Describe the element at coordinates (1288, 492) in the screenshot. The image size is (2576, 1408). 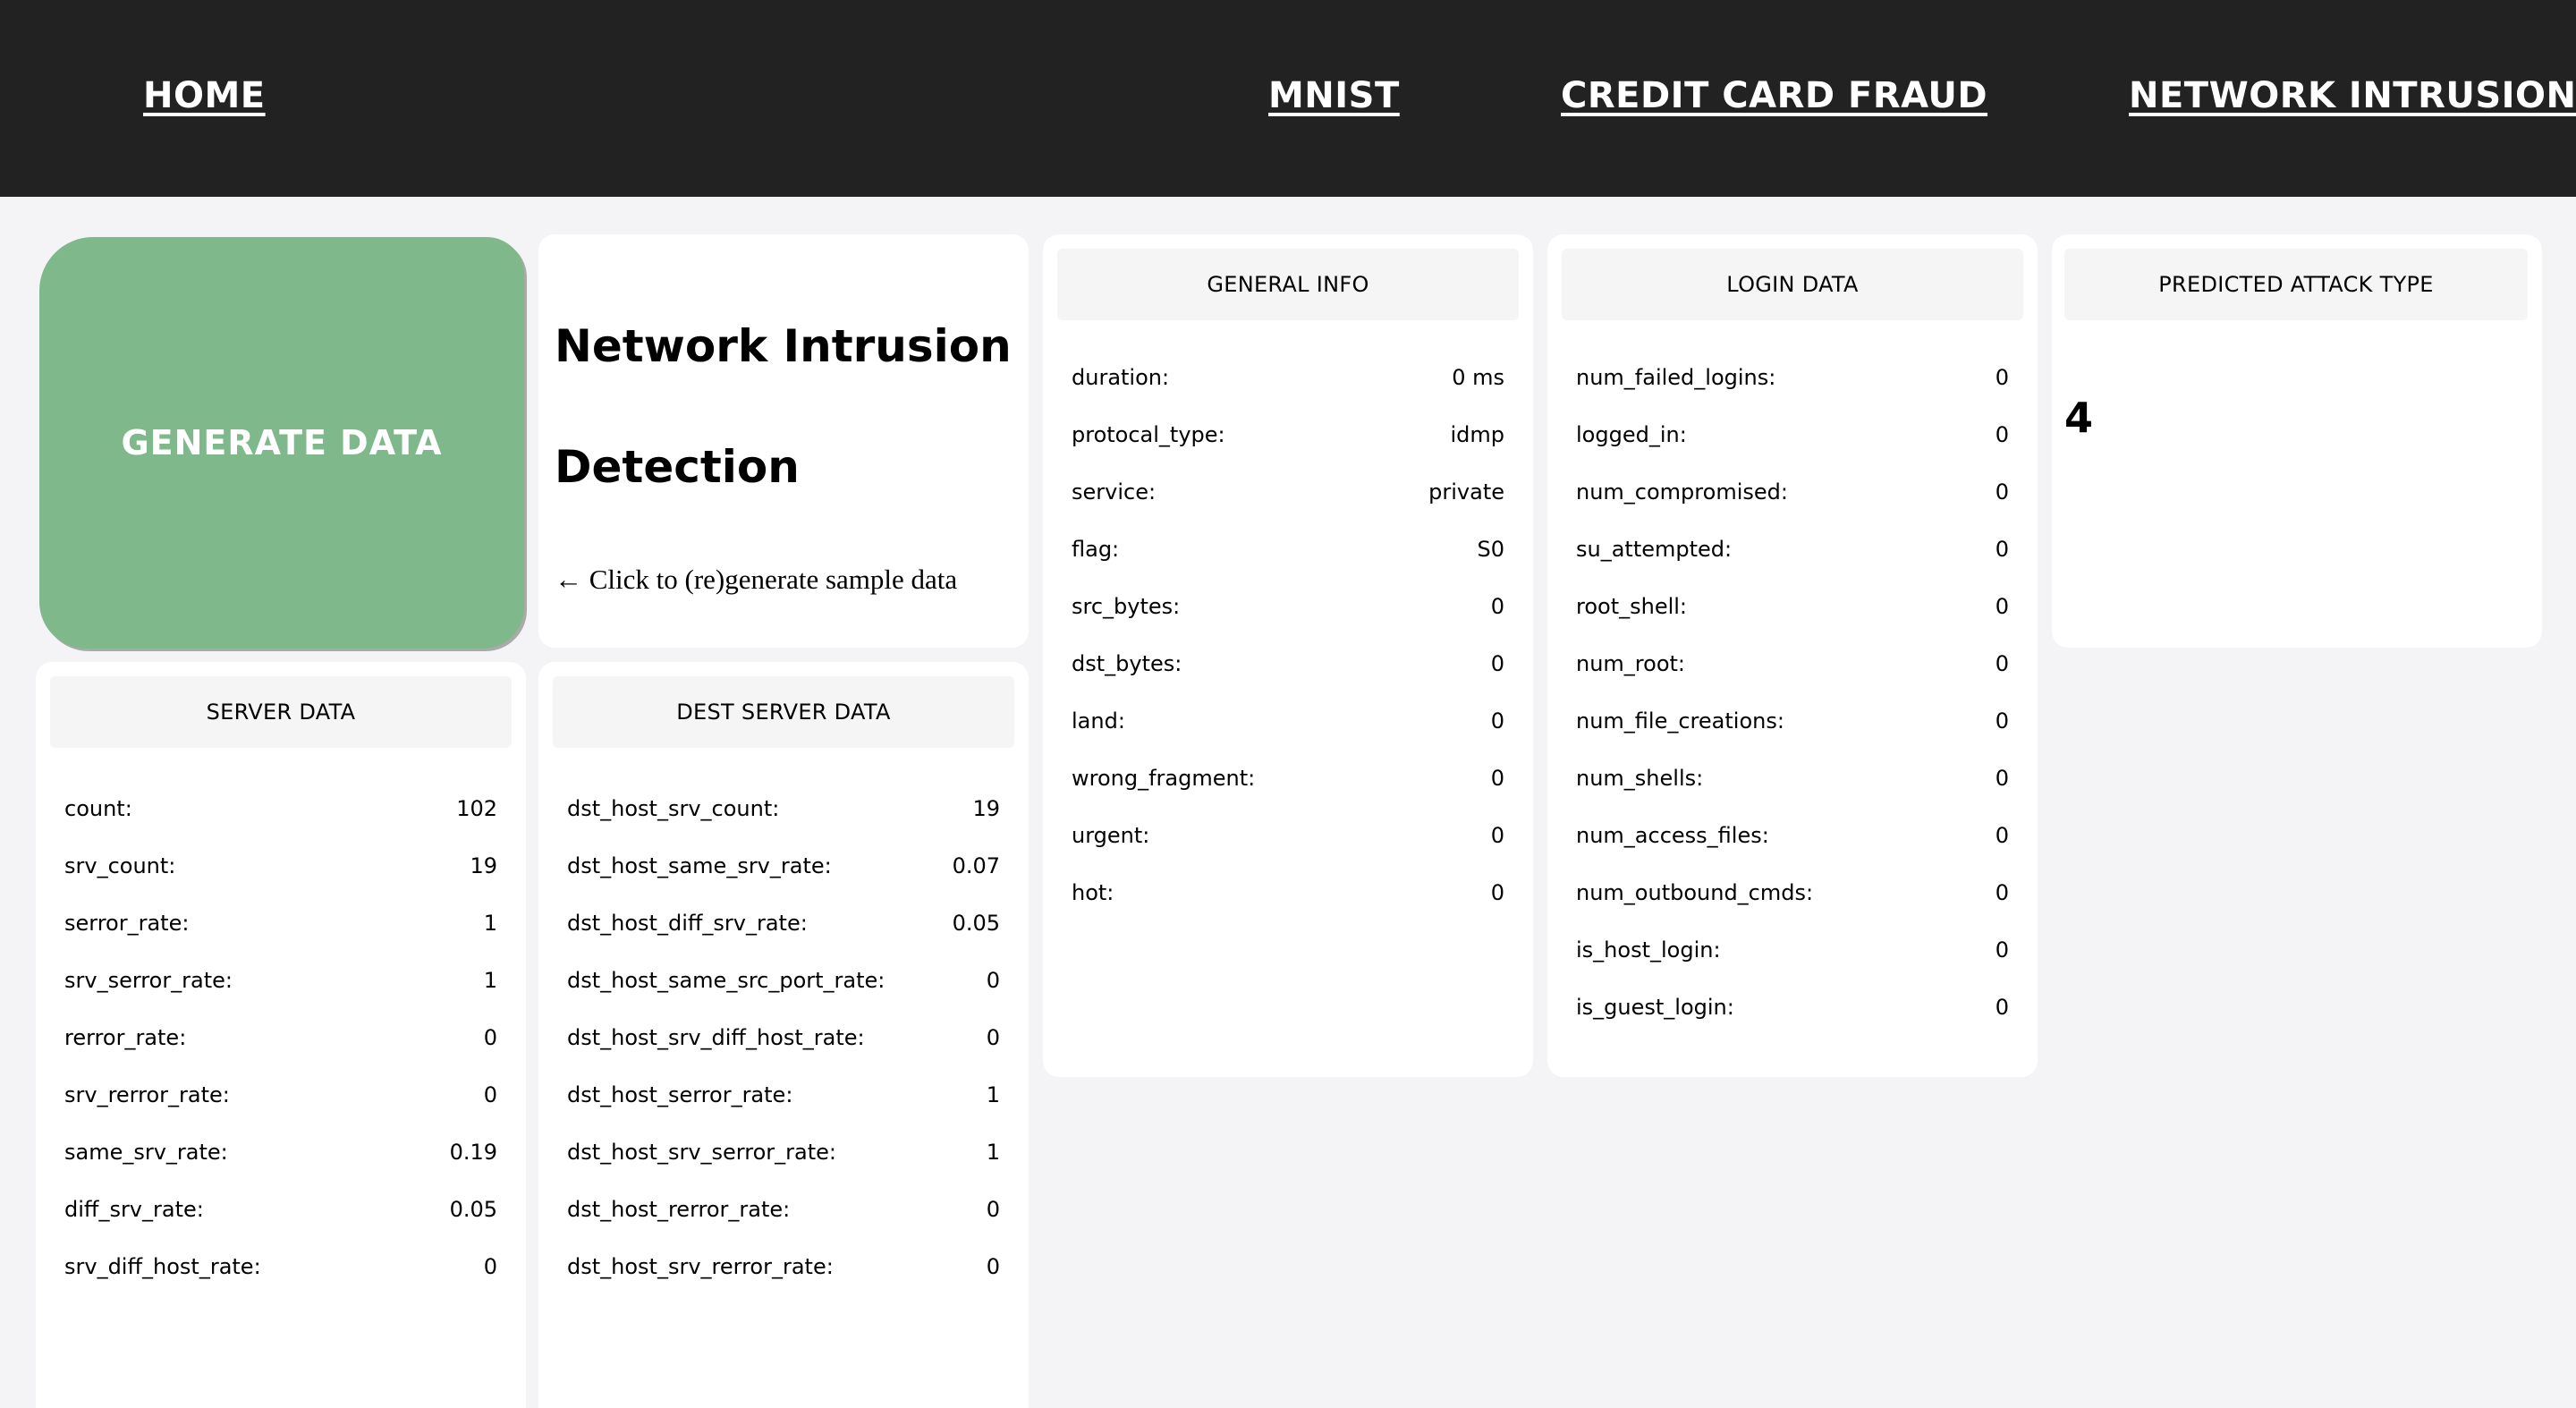
I see `data-row: service: private` at that location.